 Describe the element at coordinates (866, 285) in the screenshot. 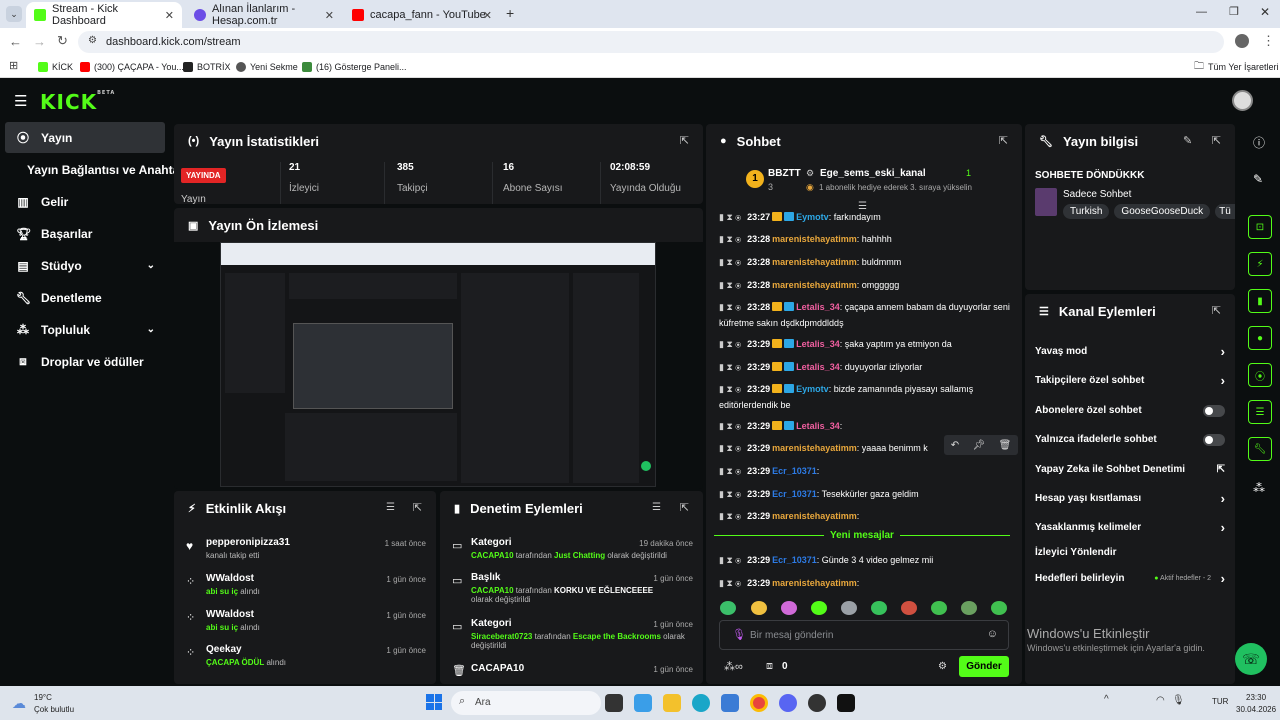

I see `chat-message: ▮ ⧗ ⦿ 23:28 marenistehayatimm: omggggg` at that location.